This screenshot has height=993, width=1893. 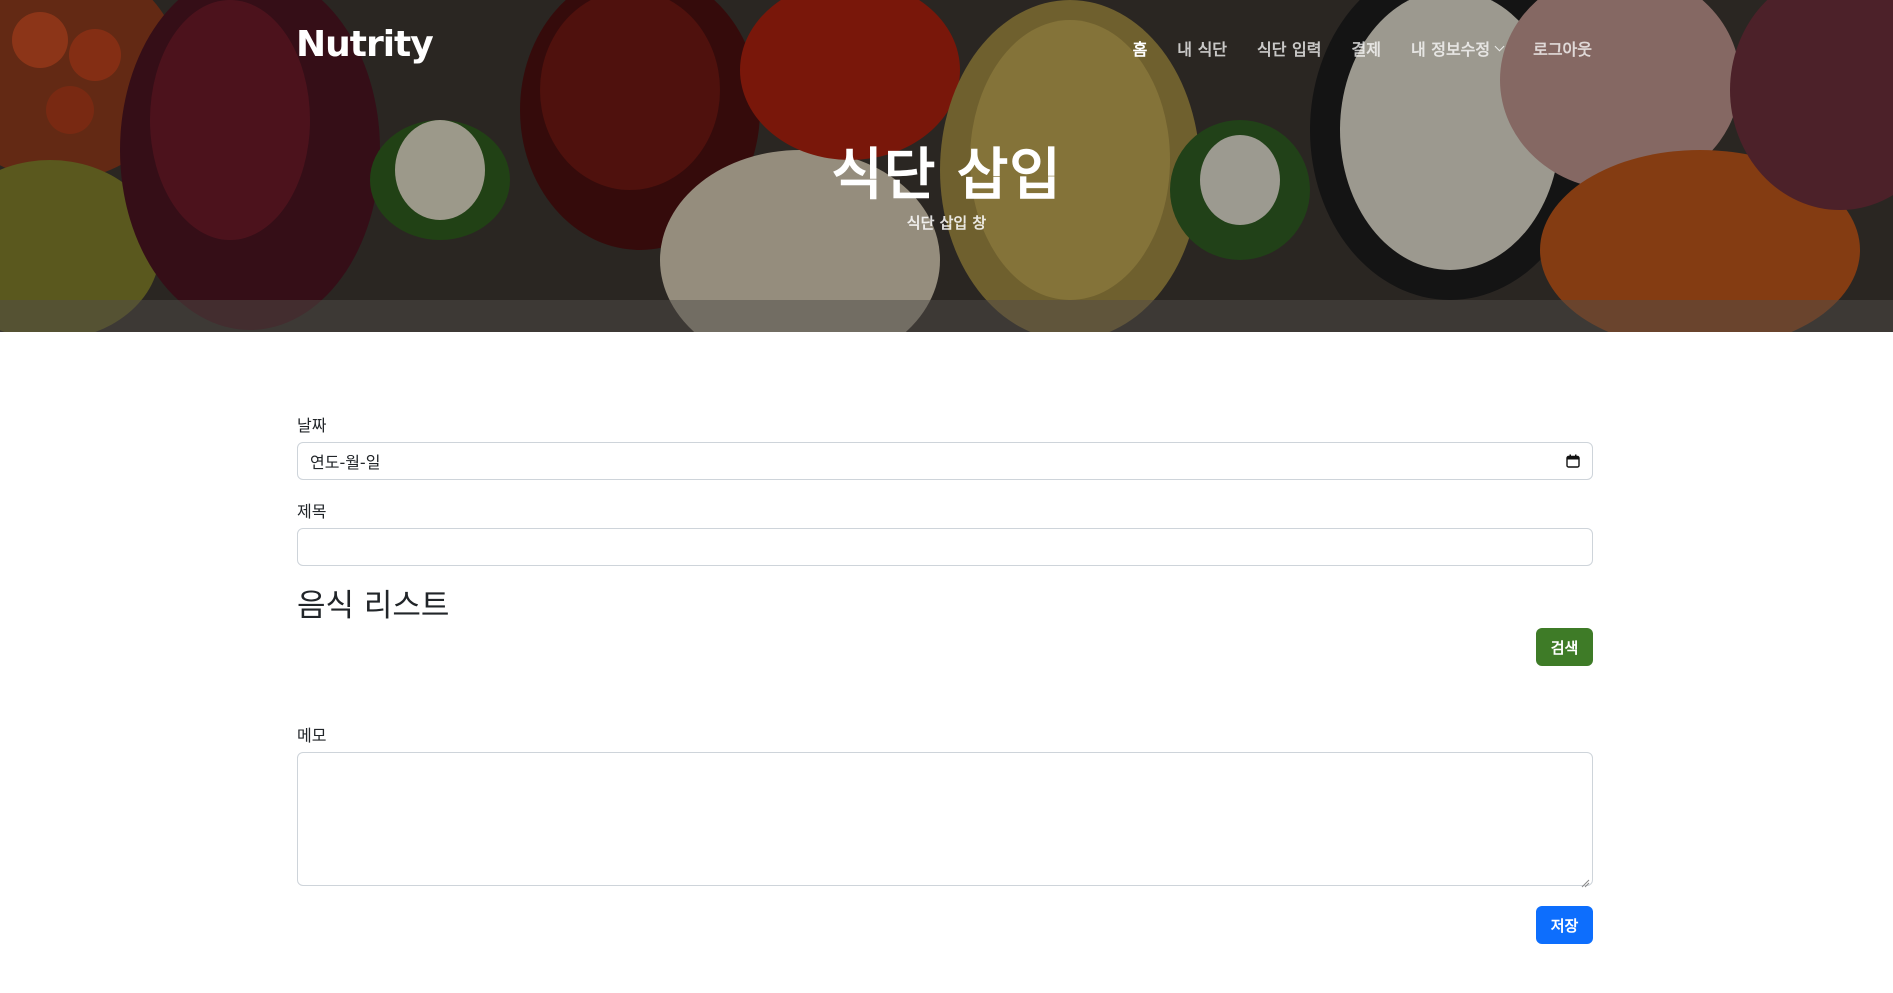 I want to click on date-label: 날짜, so click(x=312, y=425).